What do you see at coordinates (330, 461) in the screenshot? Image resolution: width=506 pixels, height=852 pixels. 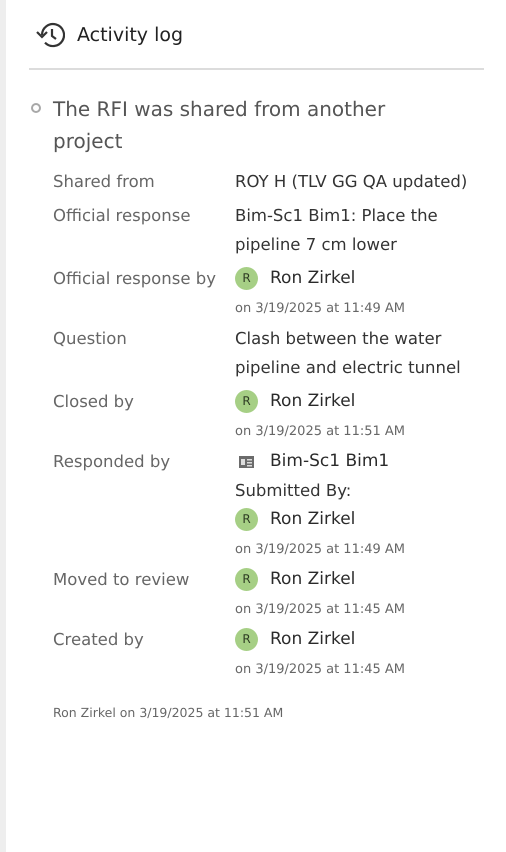 I see `app-name: Bim-Sc1 Bim1` at bounding box center [330, 461].